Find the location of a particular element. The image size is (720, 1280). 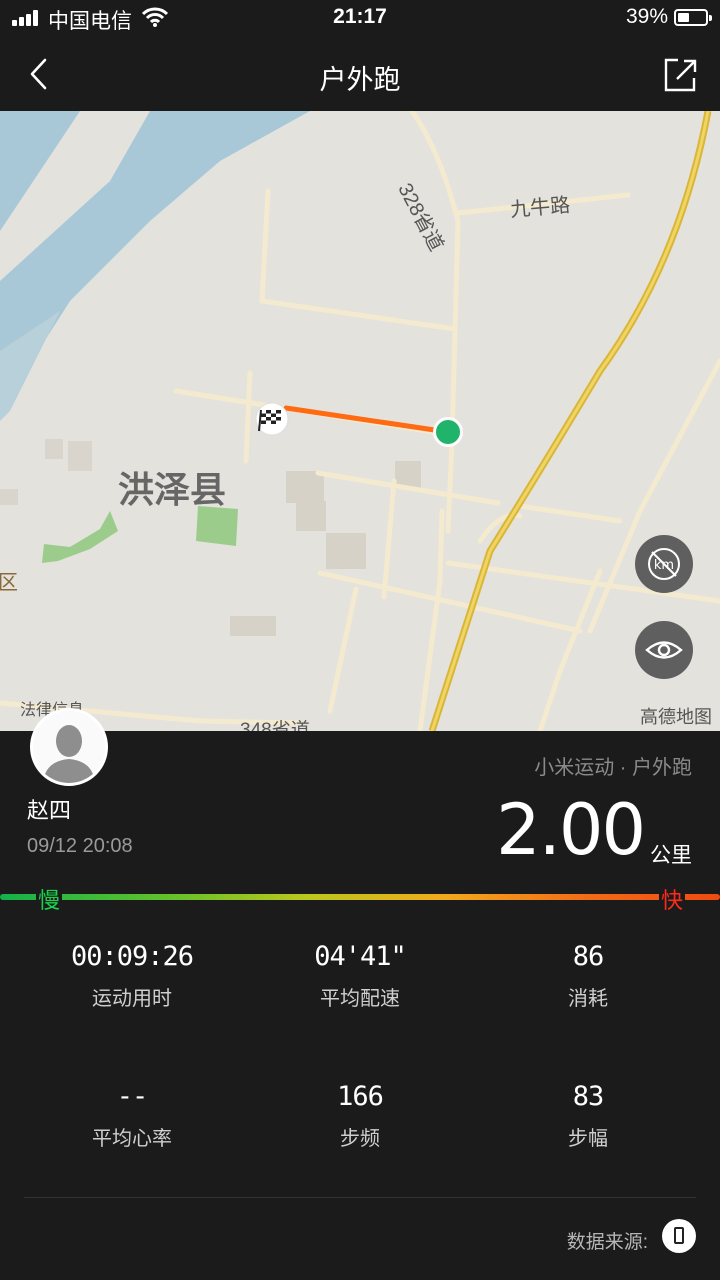

distance-unit: 公里 is located at coordinates (671, 855).